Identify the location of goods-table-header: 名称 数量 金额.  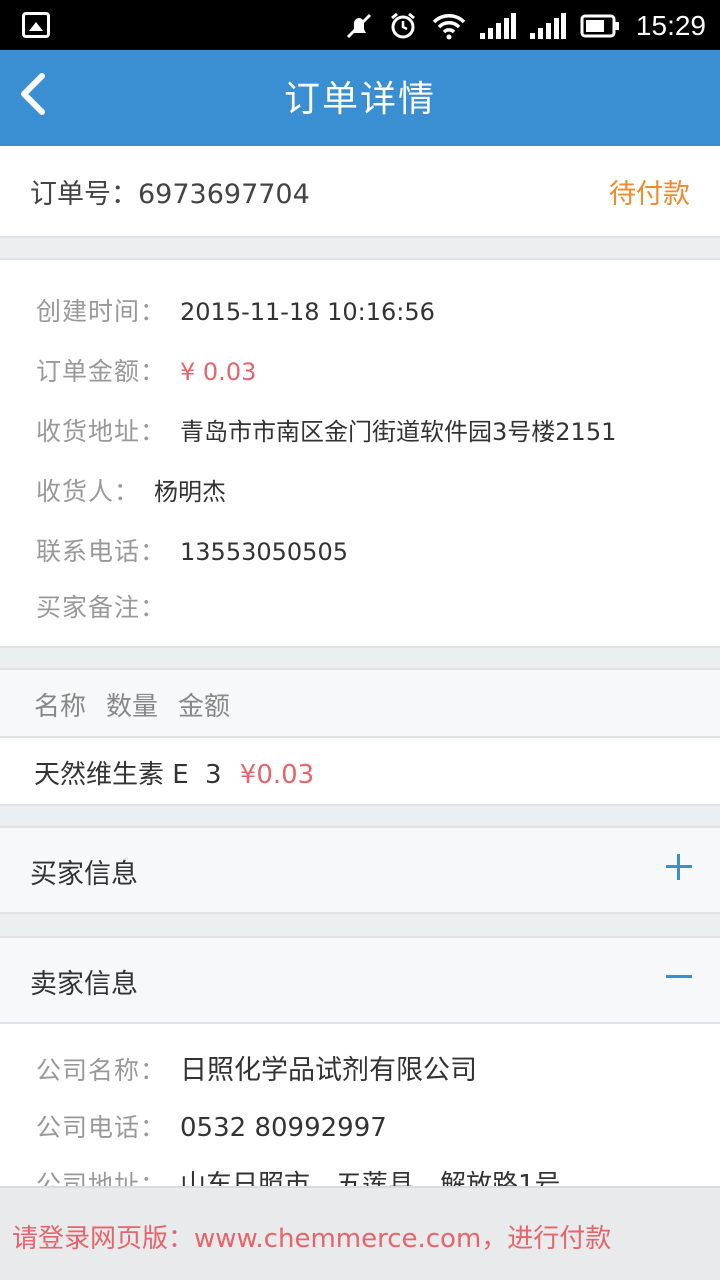
(360, 704).